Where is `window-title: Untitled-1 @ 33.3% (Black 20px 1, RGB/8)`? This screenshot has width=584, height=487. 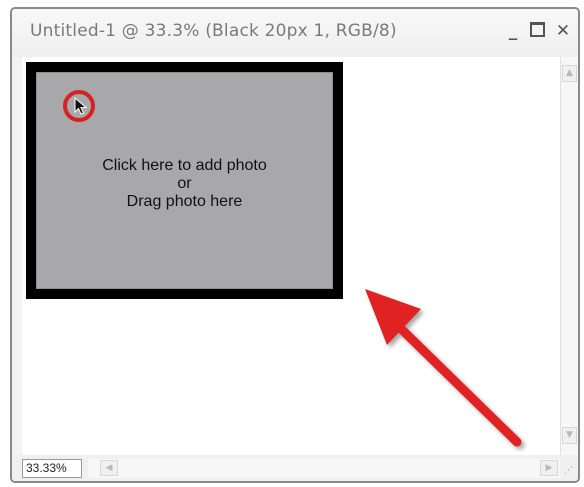
window-title: Untitled-1 @ 33.3% (Black 20px 1, RGB/8) is located at coordinates (213, 31).